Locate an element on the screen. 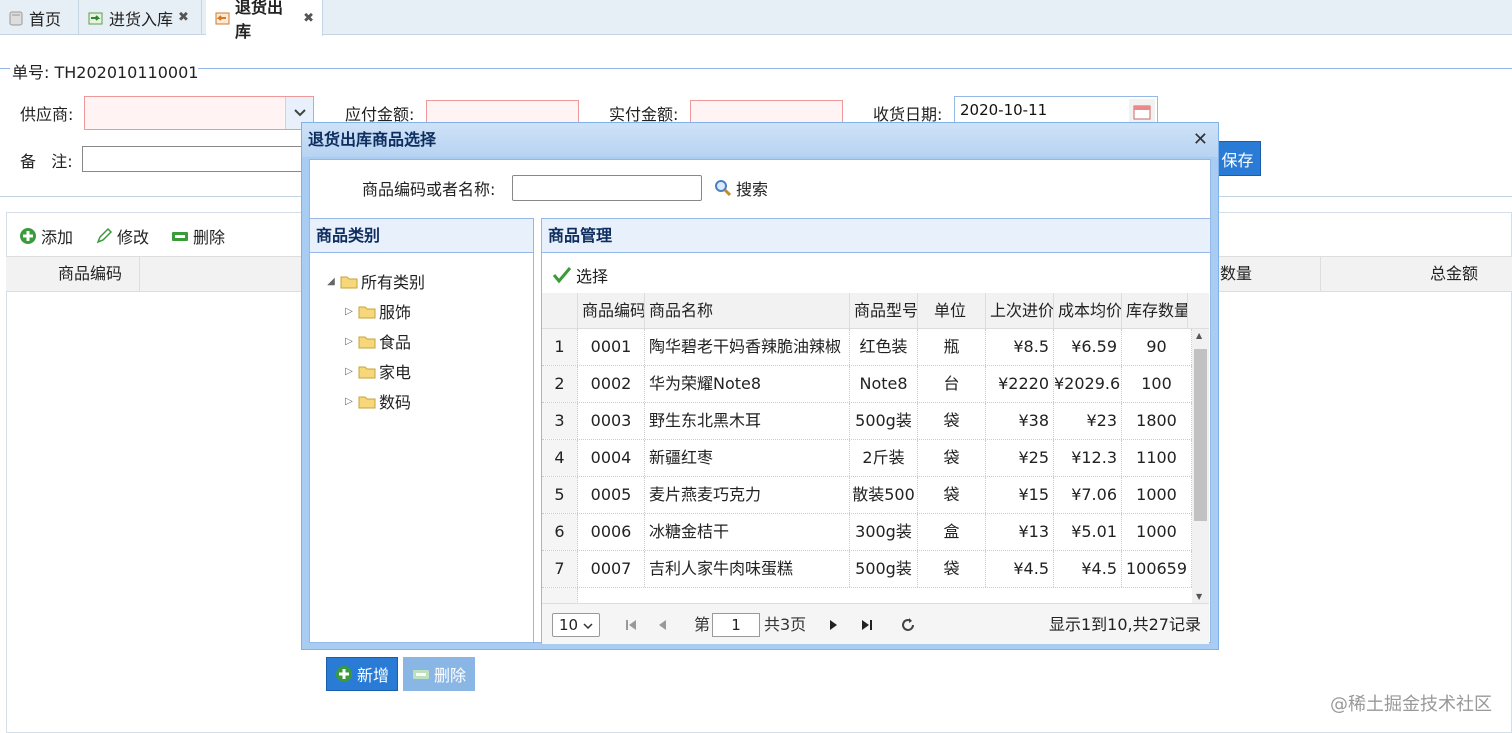 This screenshot has height=733, width=1512. cell-name: 麦片燕麦巧克力 is located at coordinates (747, 495).